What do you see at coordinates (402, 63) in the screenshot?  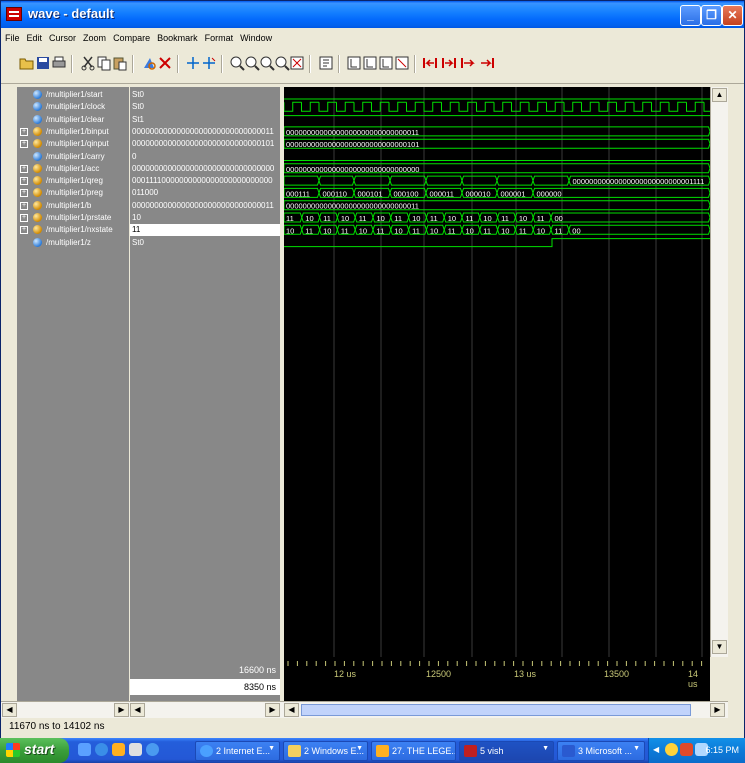 I see `memory-icon` at bounding box center [402, 63].